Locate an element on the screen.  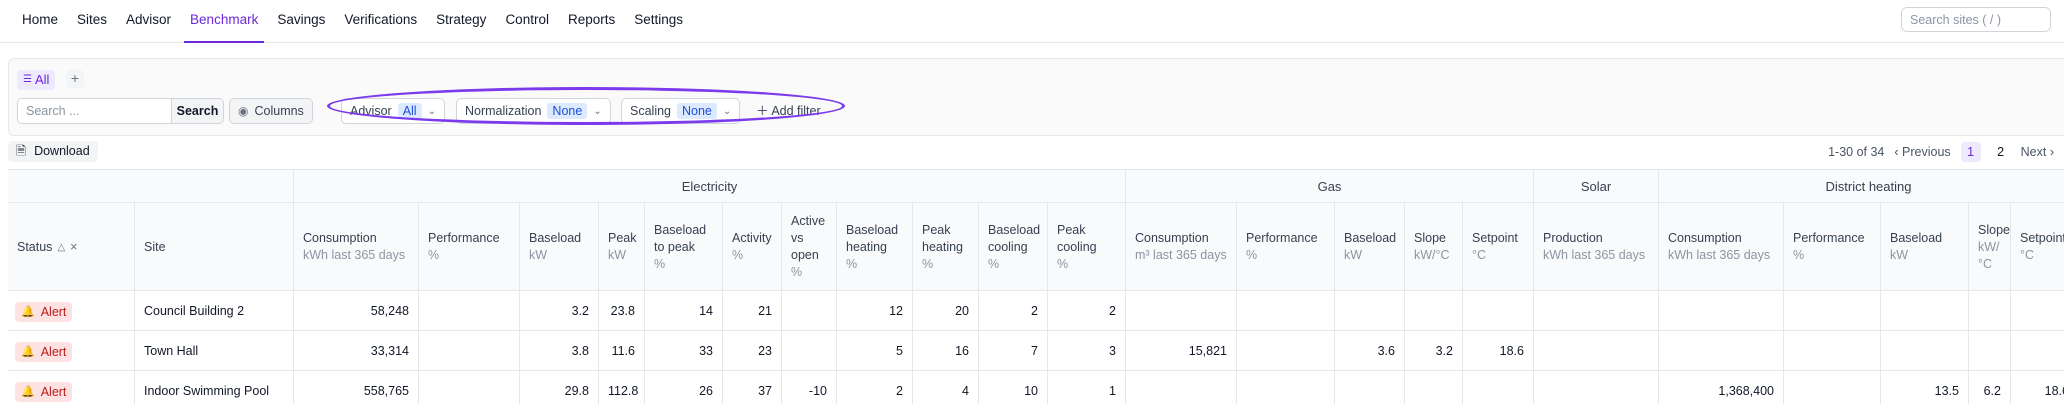
file-icon: 🗎 is located at coordinates (21, 151).